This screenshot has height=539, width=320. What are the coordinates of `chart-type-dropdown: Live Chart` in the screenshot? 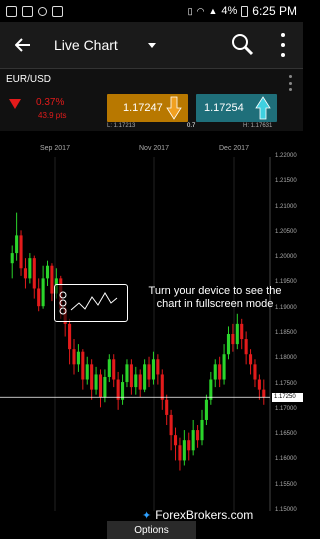 It's located at (105, 45).